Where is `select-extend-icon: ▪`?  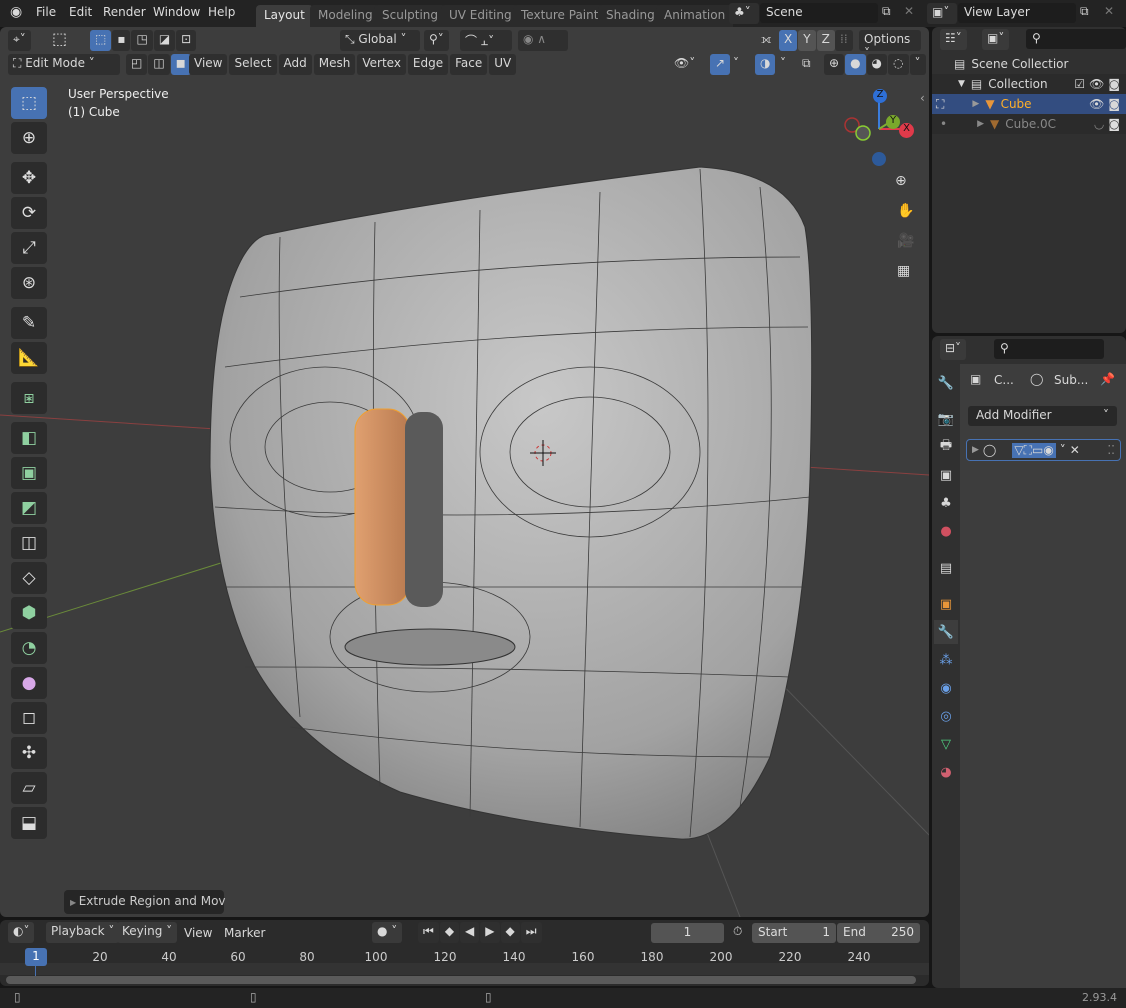 select-extend-icon: ▪ is located at coordinates (121, 40).